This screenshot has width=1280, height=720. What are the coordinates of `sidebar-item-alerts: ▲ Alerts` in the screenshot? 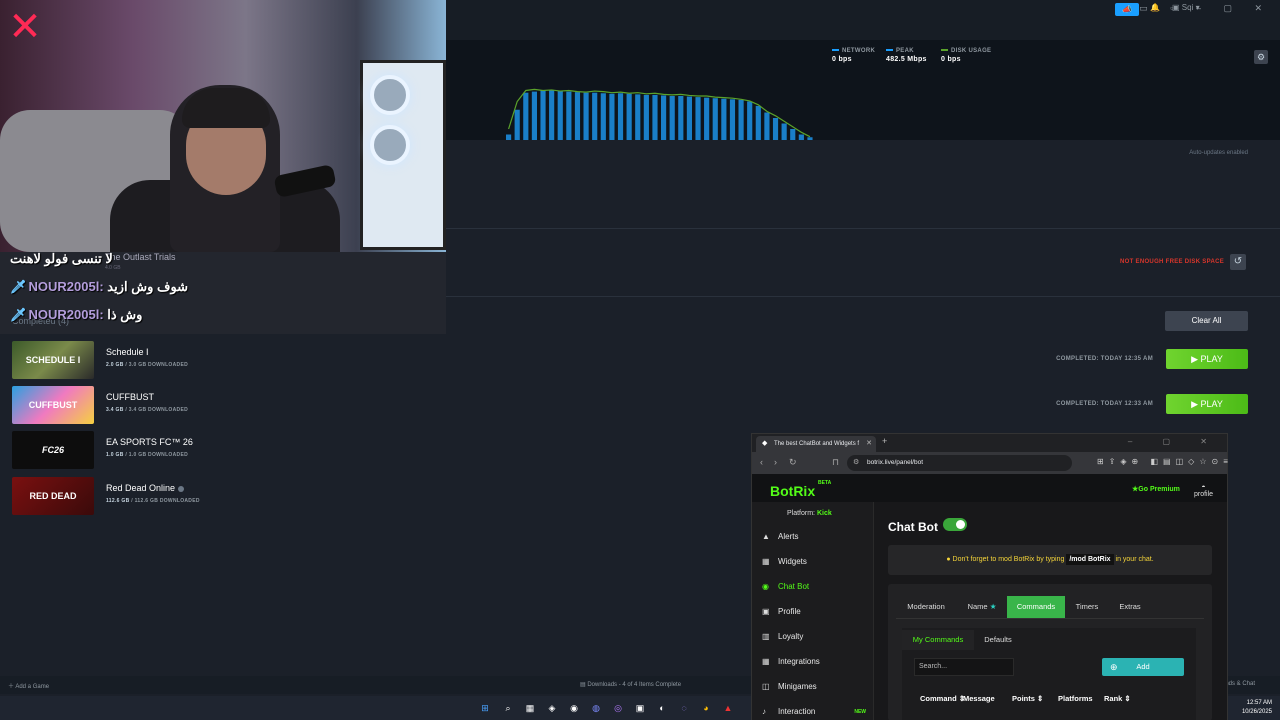 It's located at (818, 537).